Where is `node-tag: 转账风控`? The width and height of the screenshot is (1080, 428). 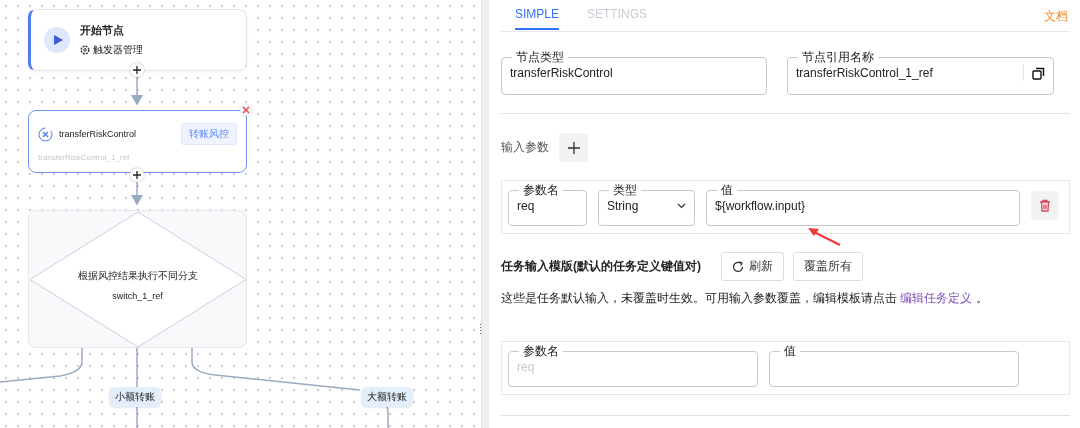 node-tag: 转账风控 is located at coordinates (209, 134).